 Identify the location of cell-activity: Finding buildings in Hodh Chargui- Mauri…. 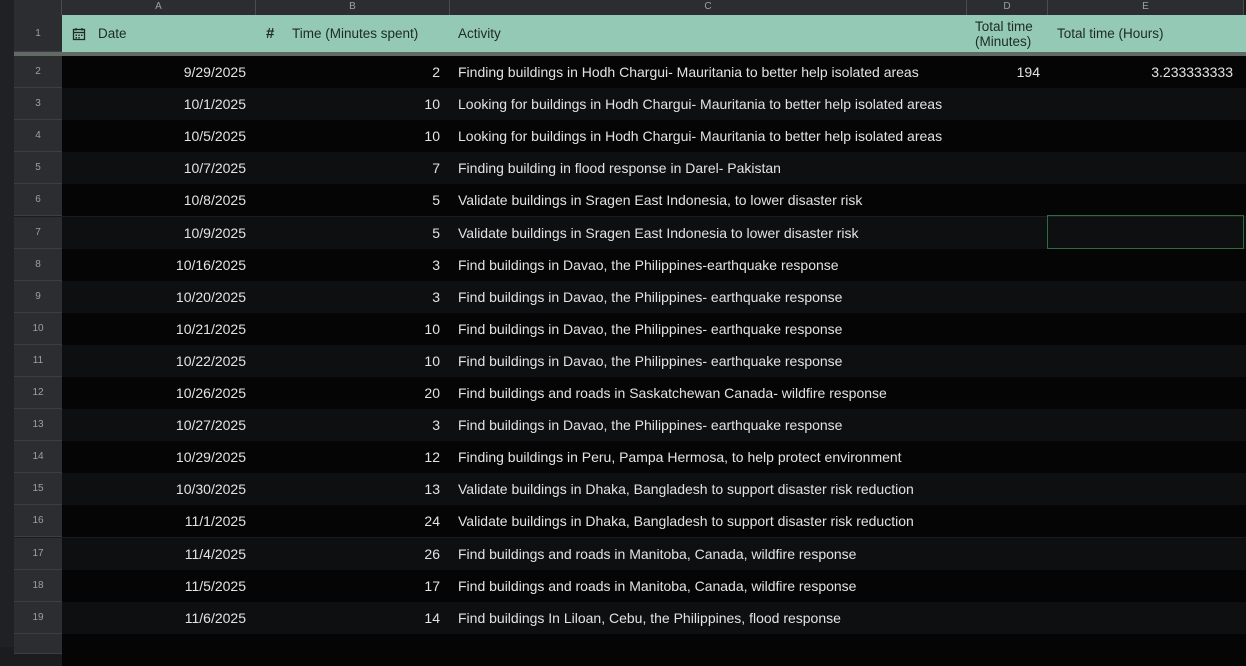
(713, 72).